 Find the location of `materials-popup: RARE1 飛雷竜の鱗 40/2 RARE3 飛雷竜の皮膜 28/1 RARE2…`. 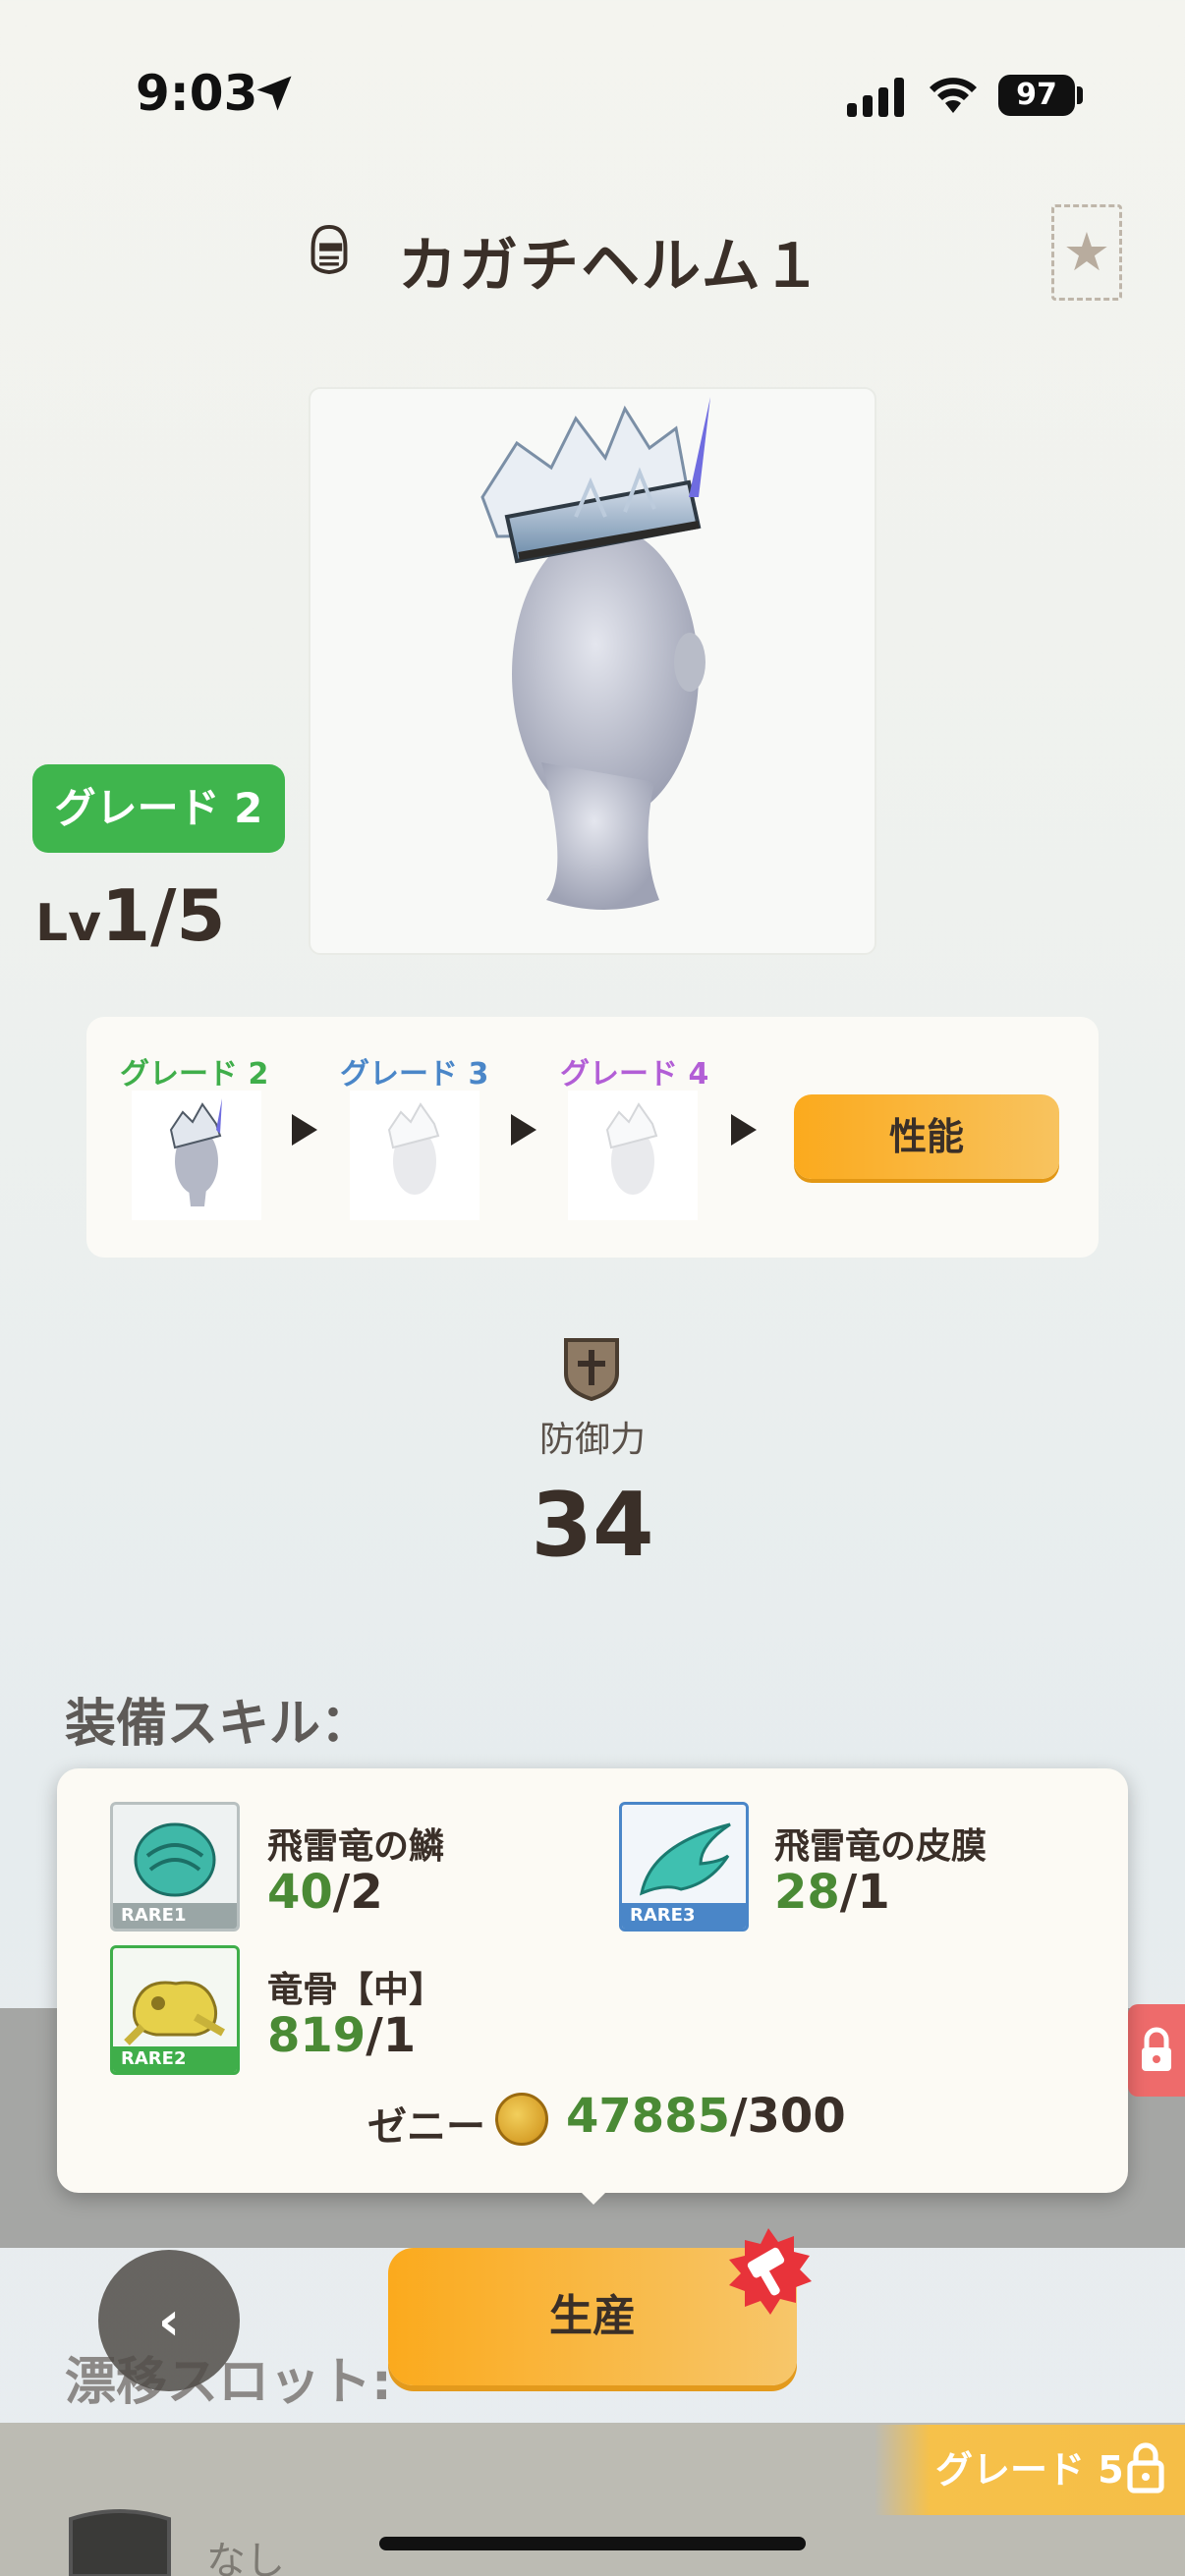

materials-popup: RARE1 飛雷竜の鱗 40/2 RARE3 飛雷竜の皮膜 28/1 RARE2… is located at coordinates (592, 1980).